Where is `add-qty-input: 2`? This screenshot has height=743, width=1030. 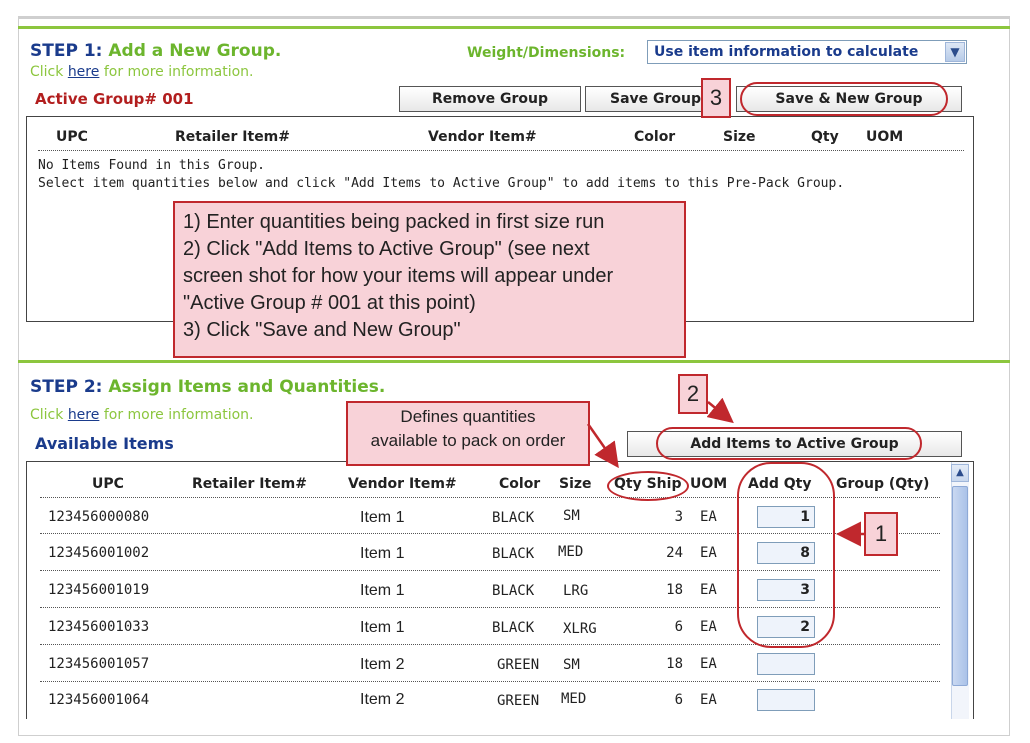 add-qty-input: 2 is located at coordinates (786, 627).